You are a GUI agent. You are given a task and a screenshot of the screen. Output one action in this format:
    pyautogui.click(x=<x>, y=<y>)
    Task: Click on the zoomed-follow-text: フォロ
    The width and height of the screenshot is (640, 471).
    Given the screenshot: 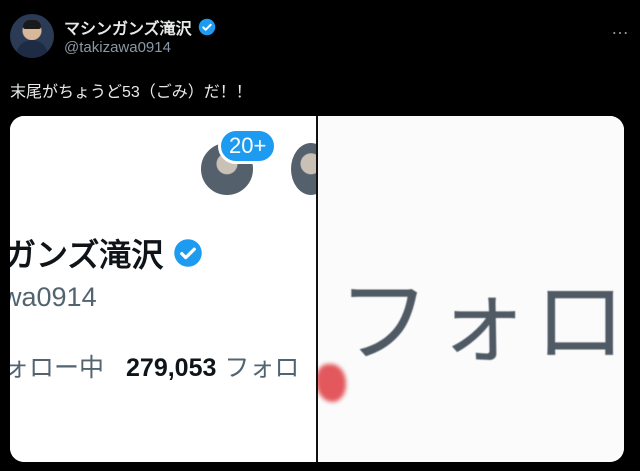 What is the action you would take?
    pyautogui.click(x=481, y=323)
    